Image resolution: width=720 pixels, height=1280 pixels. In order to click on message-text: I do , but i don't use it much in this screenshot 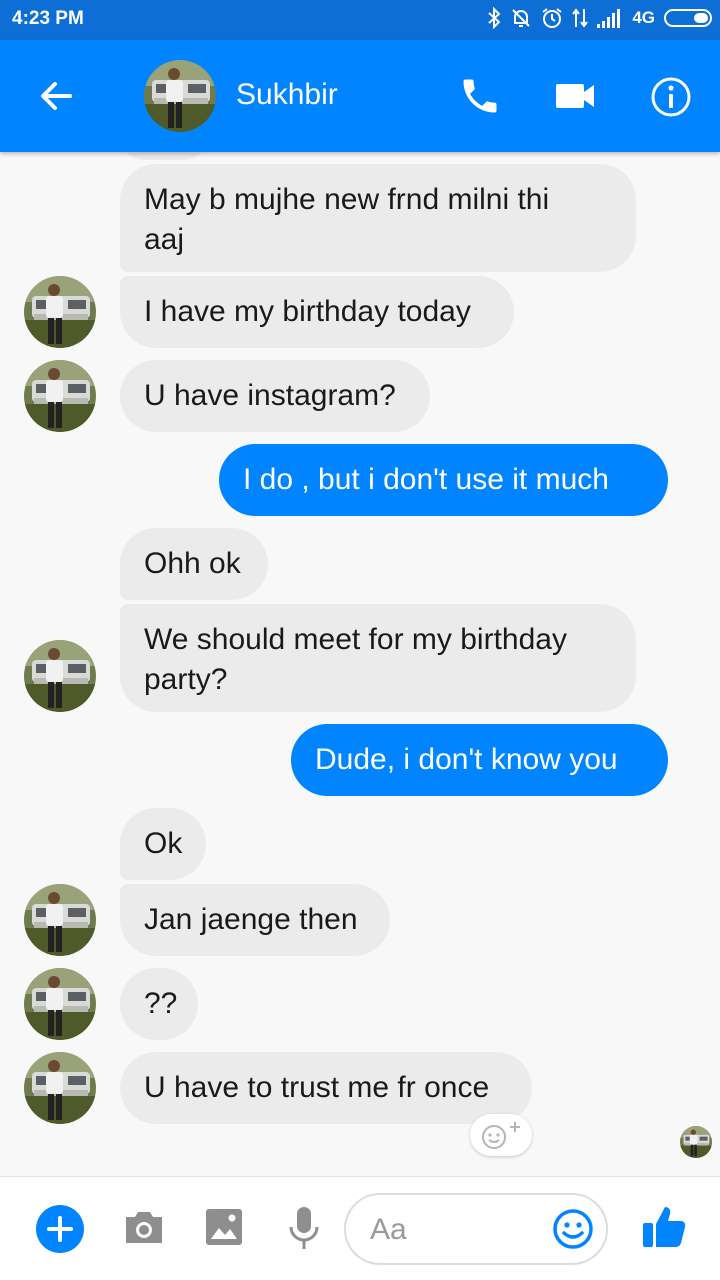, I will do `click(426, 479)`.